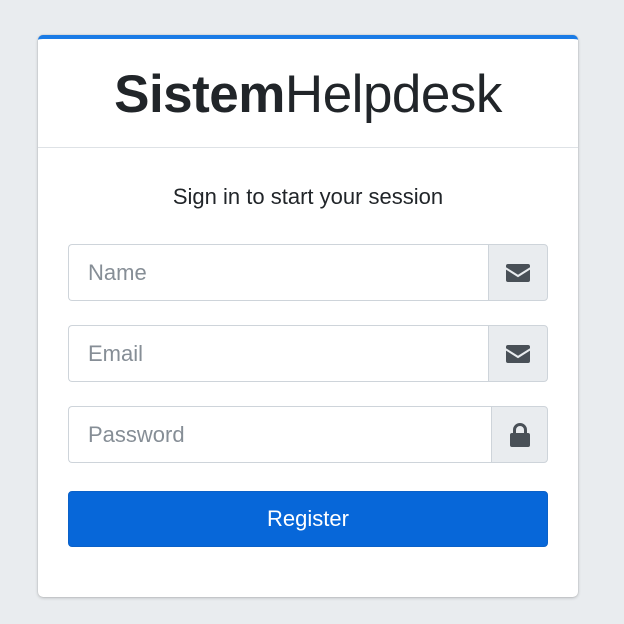 The width and height of the screenshot is (624, 624). I want to click on brand-logo-link: SistemHelpdesk, so click(308, 94).